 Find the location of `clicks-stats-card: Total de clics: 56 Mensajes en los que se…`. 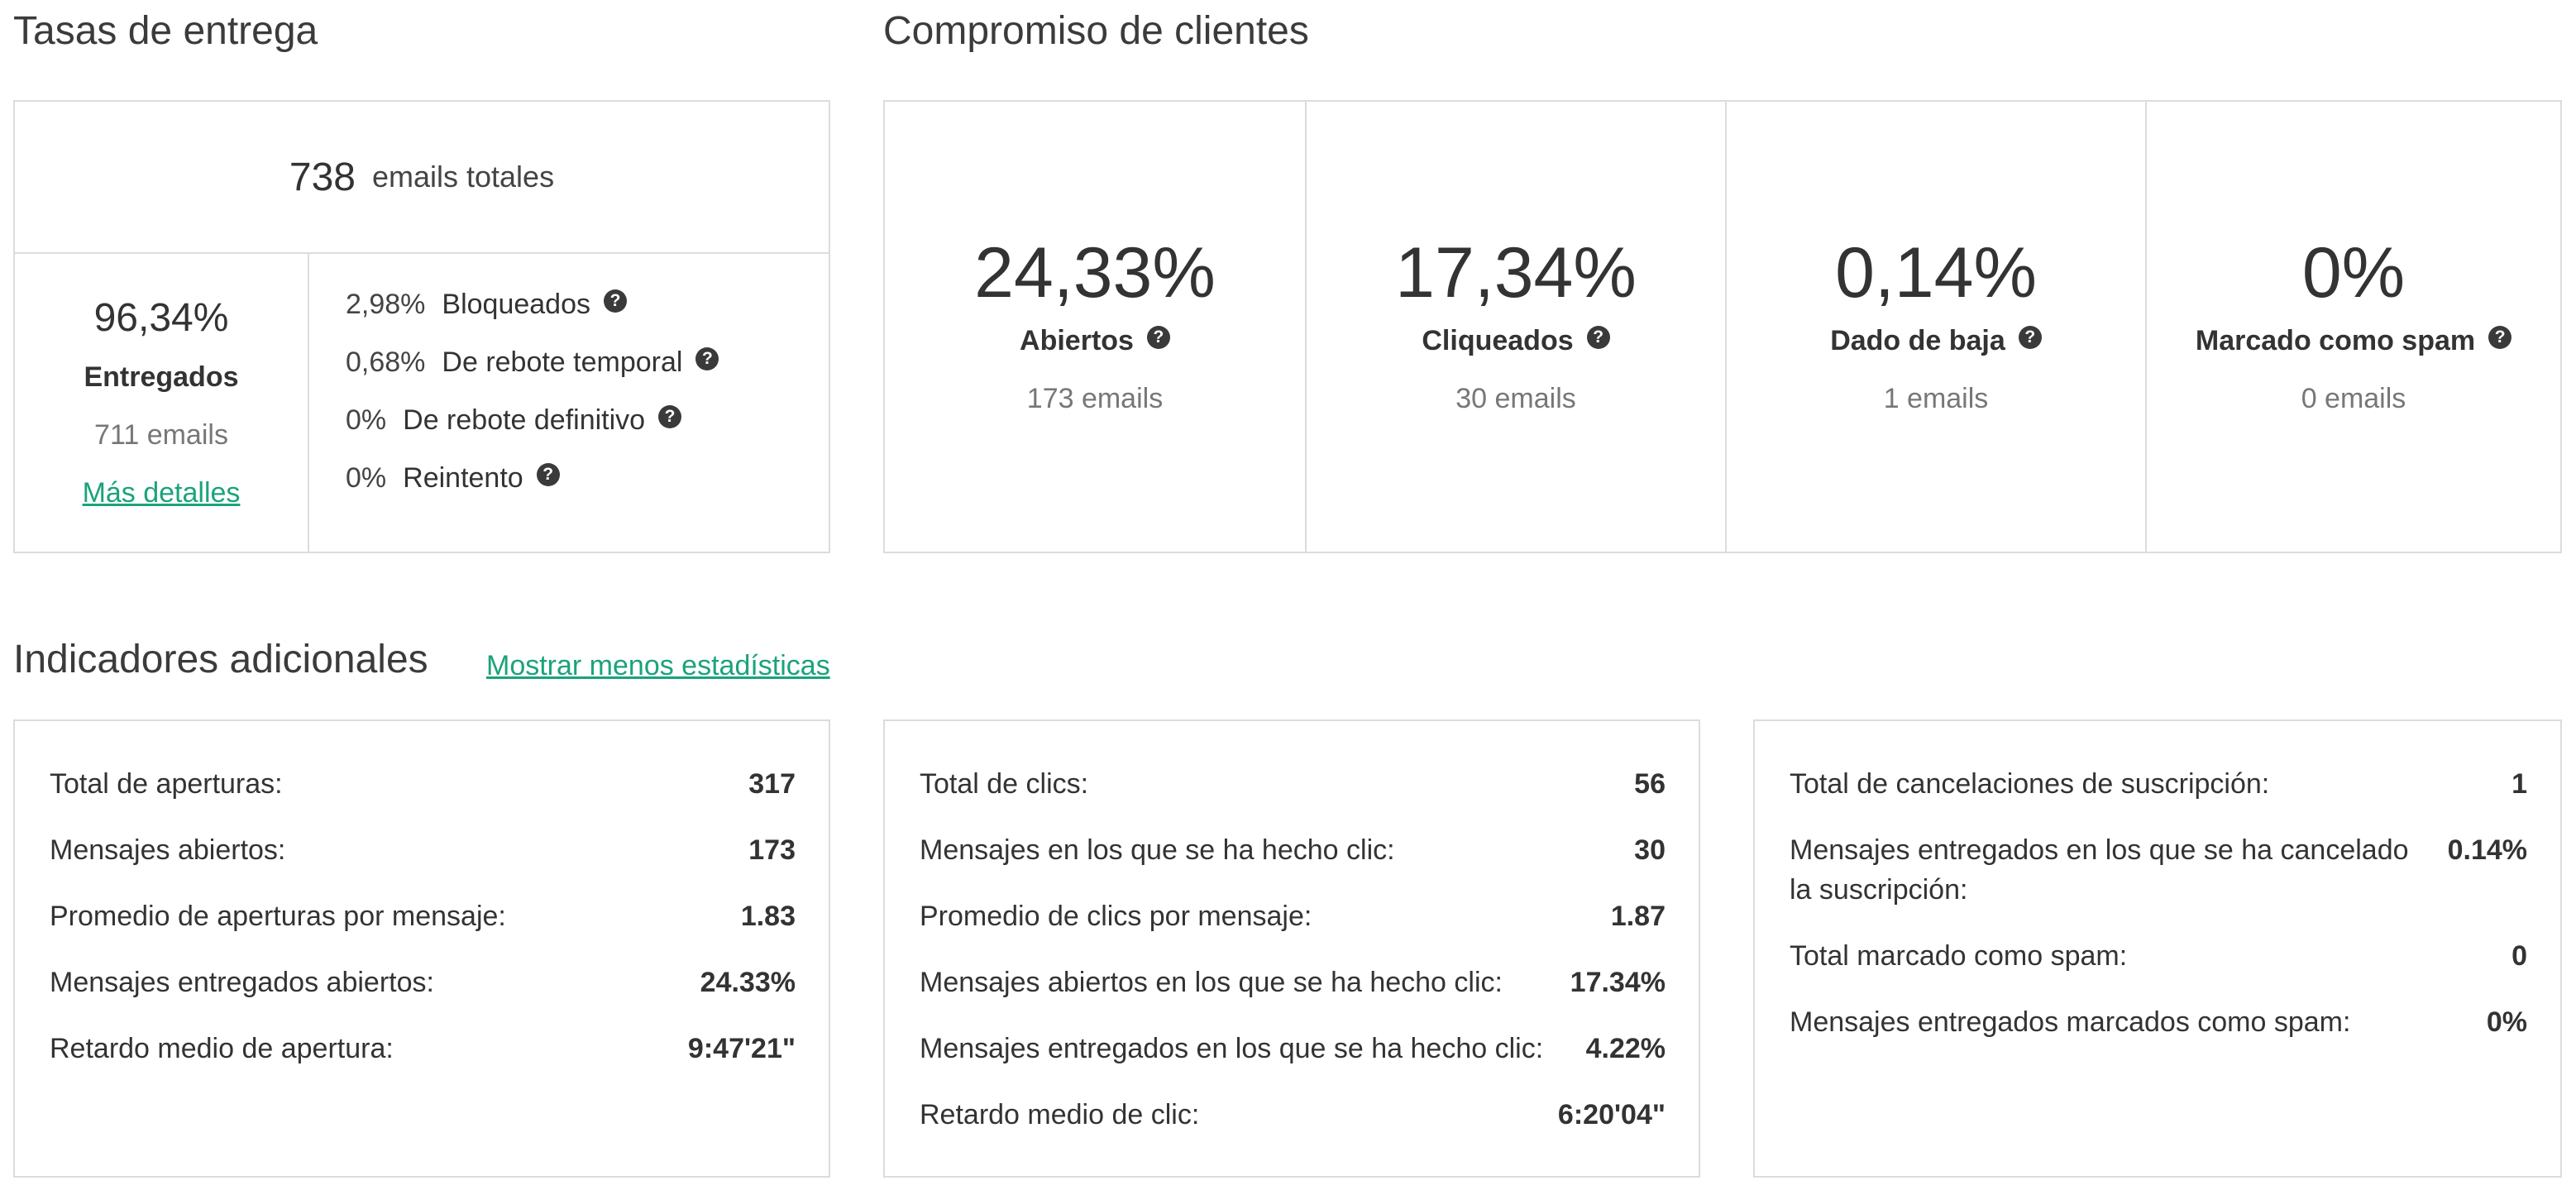

clicks-stats-card: Total de clics: 56 Mensajes en los que se… is located at coordinates (1292, 948).